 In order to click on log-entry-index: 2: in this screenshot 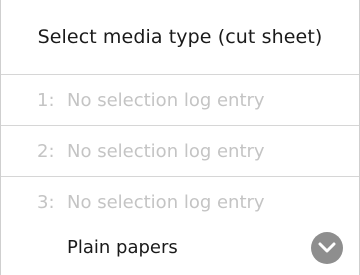, I will do `click(46, 151)`.